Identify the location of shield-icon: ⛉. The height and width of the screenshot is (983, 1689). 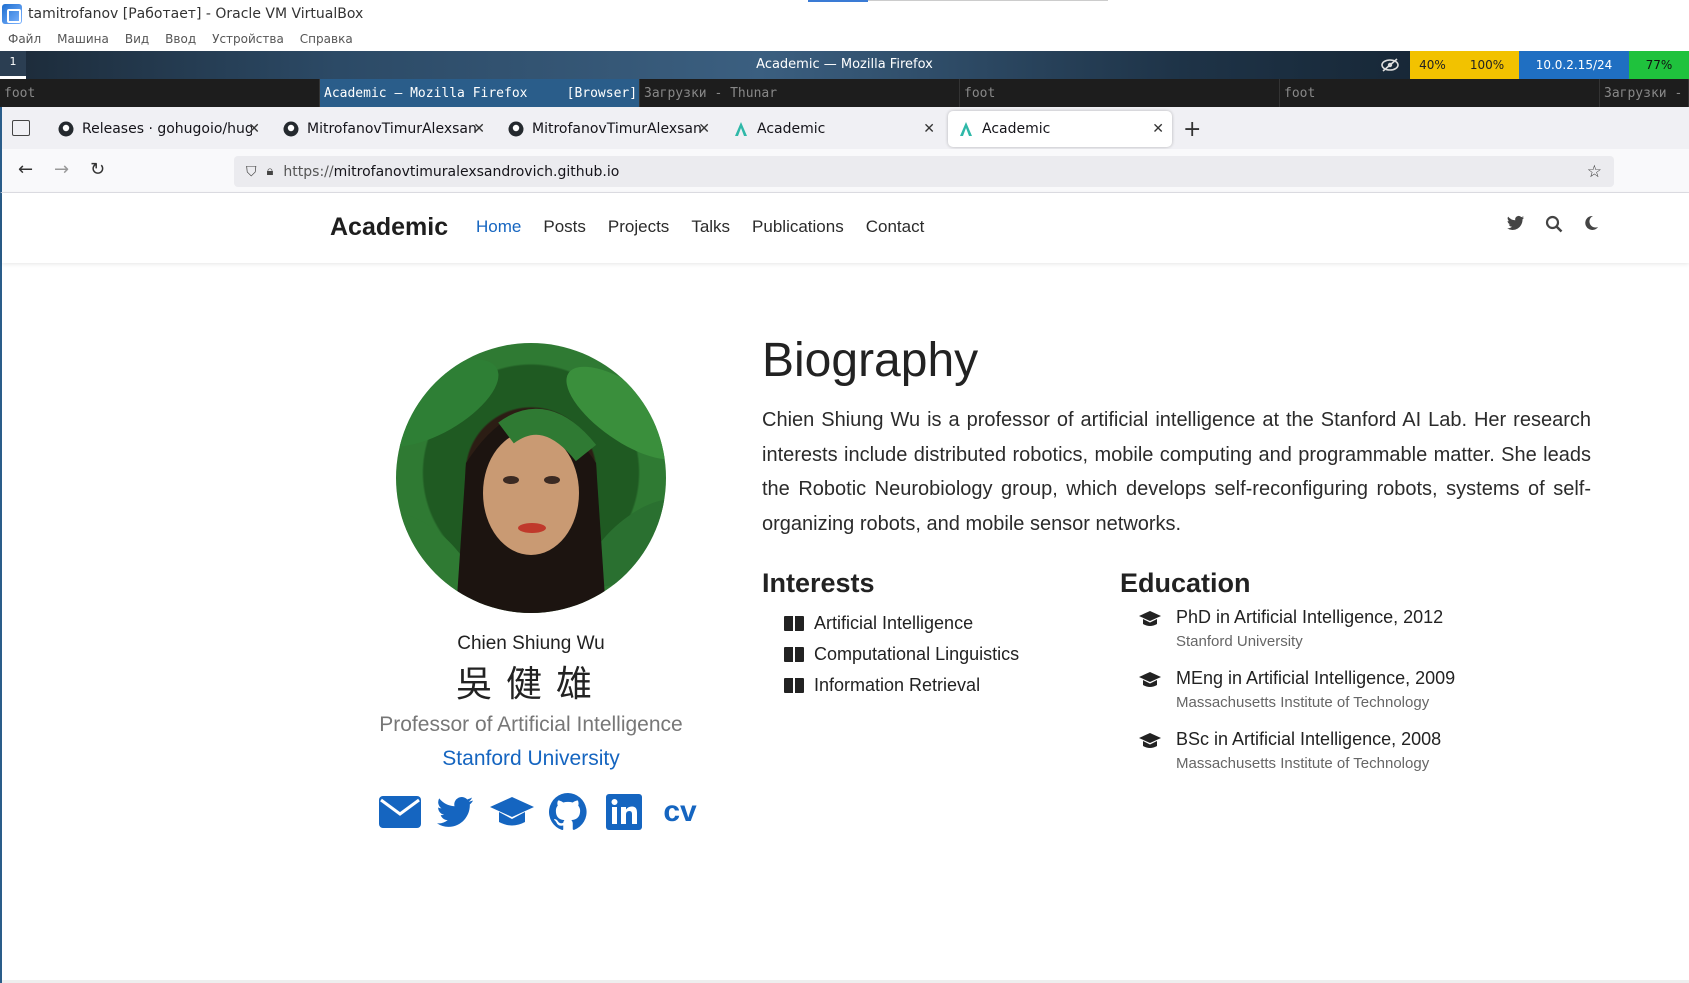
(251, 172).